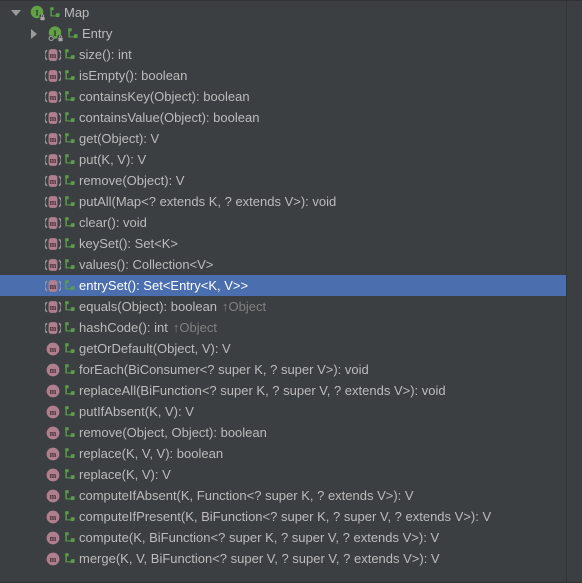  I want to click on tree-row-label: equals(Object): boolean, so click(148, 306).